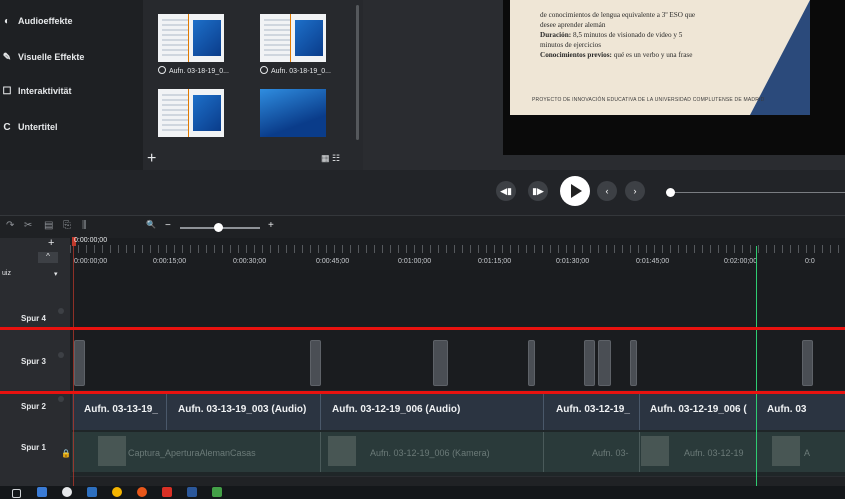 This screenshot has height=499, width=845. Describe the element at coordinates (51, 57) in the screenshot. I see `sidebar-item-label: Visuelle Effekte` at that location.